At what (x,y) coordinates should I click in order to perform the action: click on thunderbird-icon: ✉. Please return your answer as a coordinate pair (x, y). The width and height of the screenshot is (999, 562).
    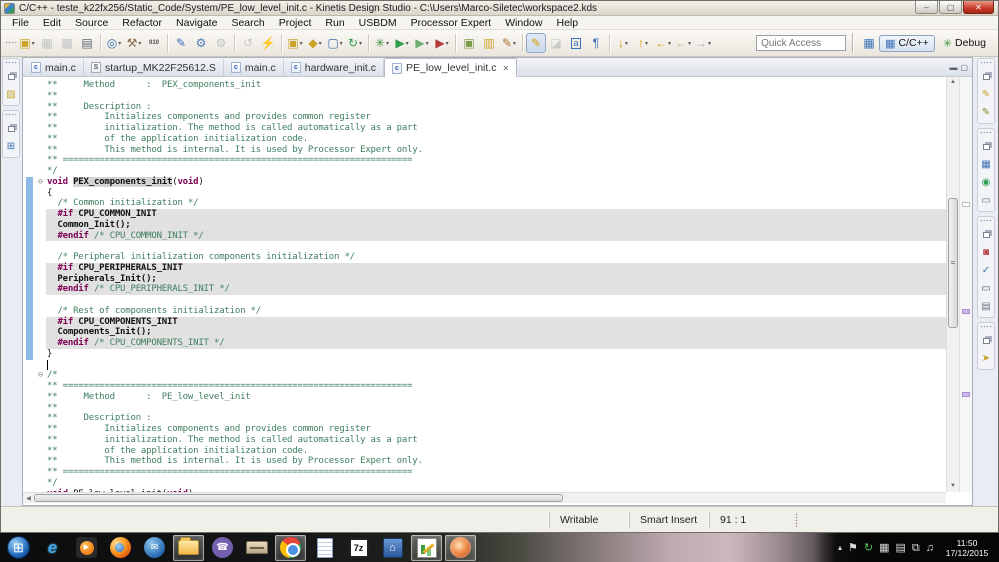
    Looking at the image, I should click on (154, 548).